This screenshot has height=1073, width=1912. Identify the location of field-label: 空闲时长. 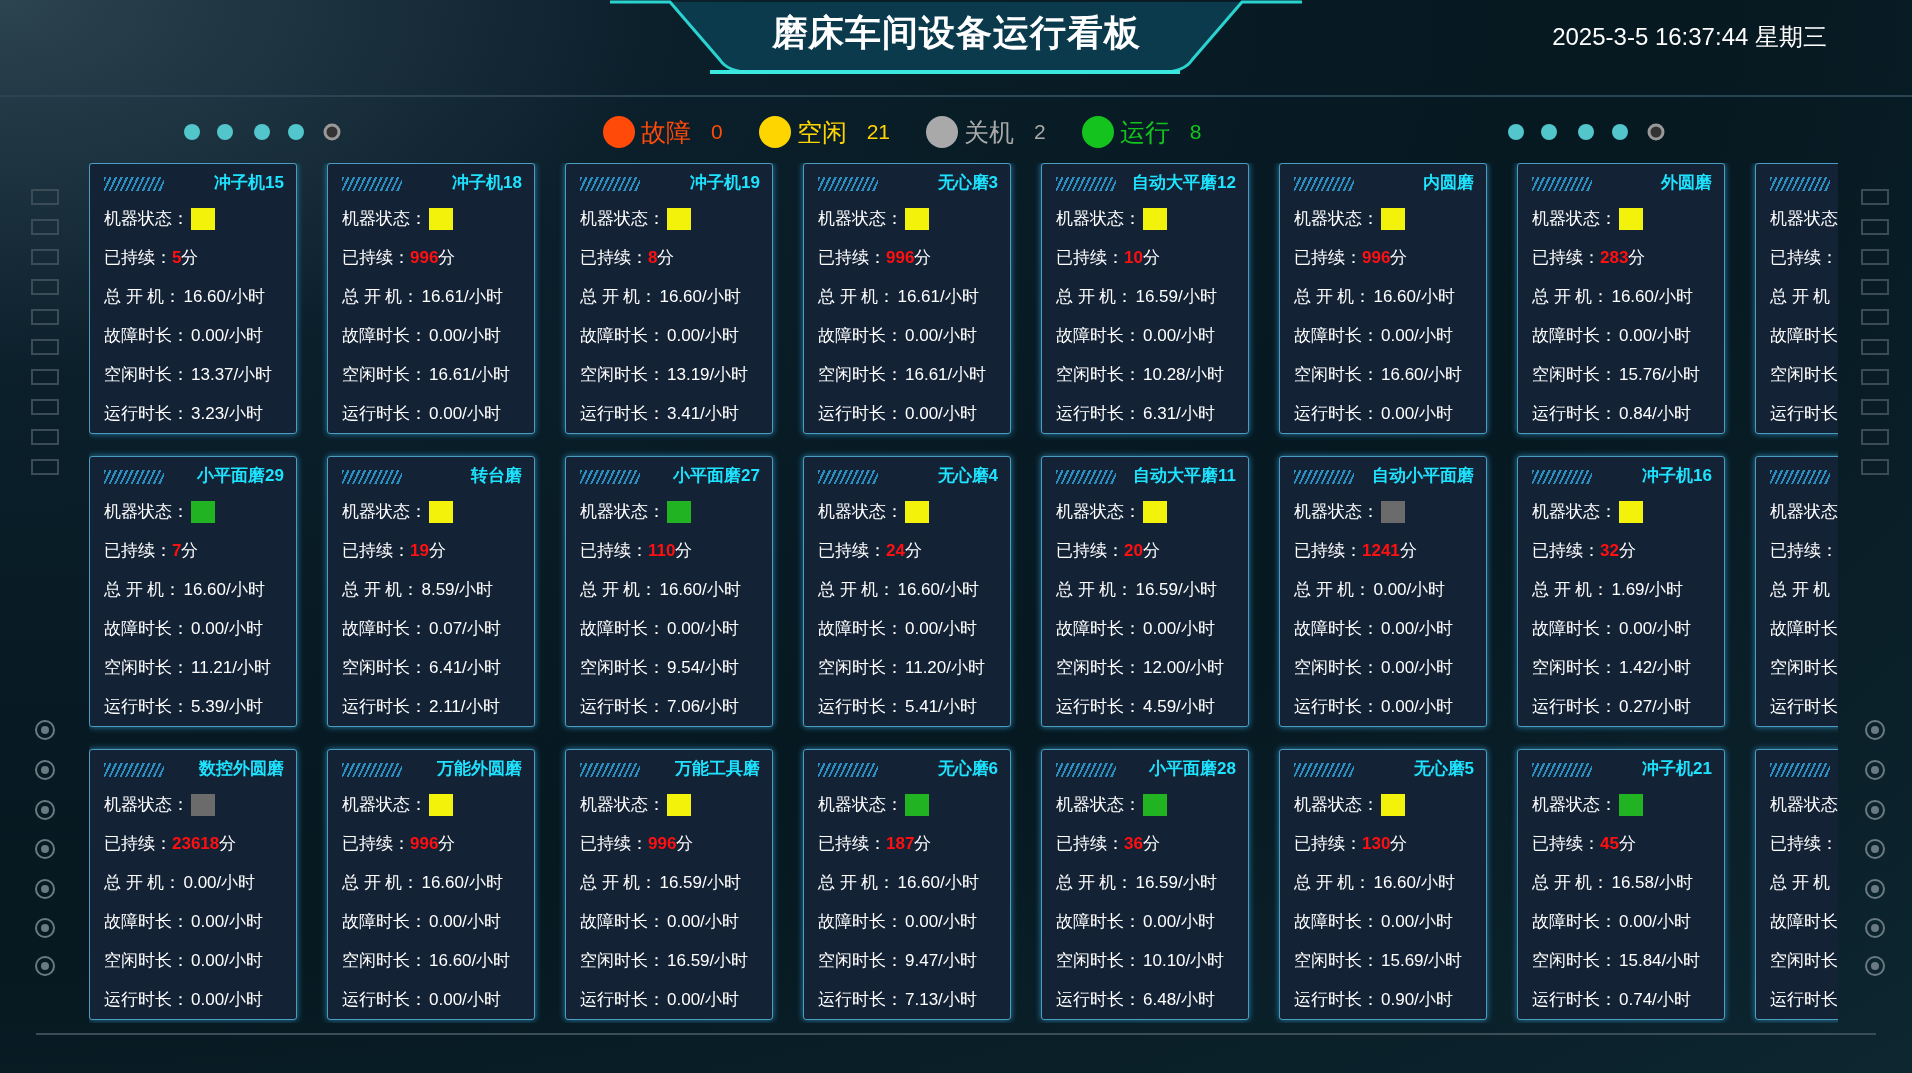
(1804, 374).